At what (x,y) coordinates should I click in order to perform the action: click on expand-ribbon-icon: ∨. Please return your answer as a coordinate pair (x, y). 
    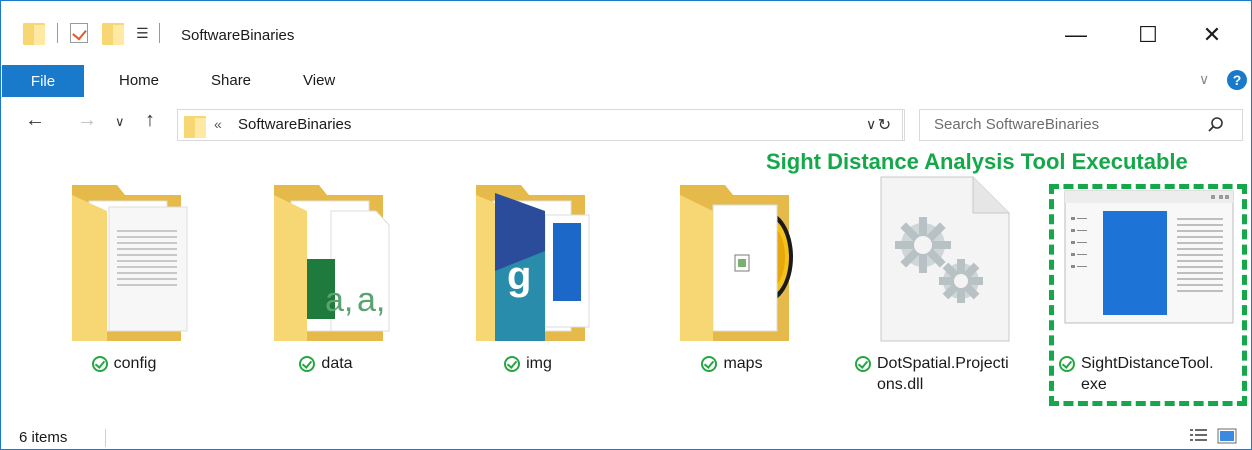
    Looking at the image, I should click on (1204, 79).